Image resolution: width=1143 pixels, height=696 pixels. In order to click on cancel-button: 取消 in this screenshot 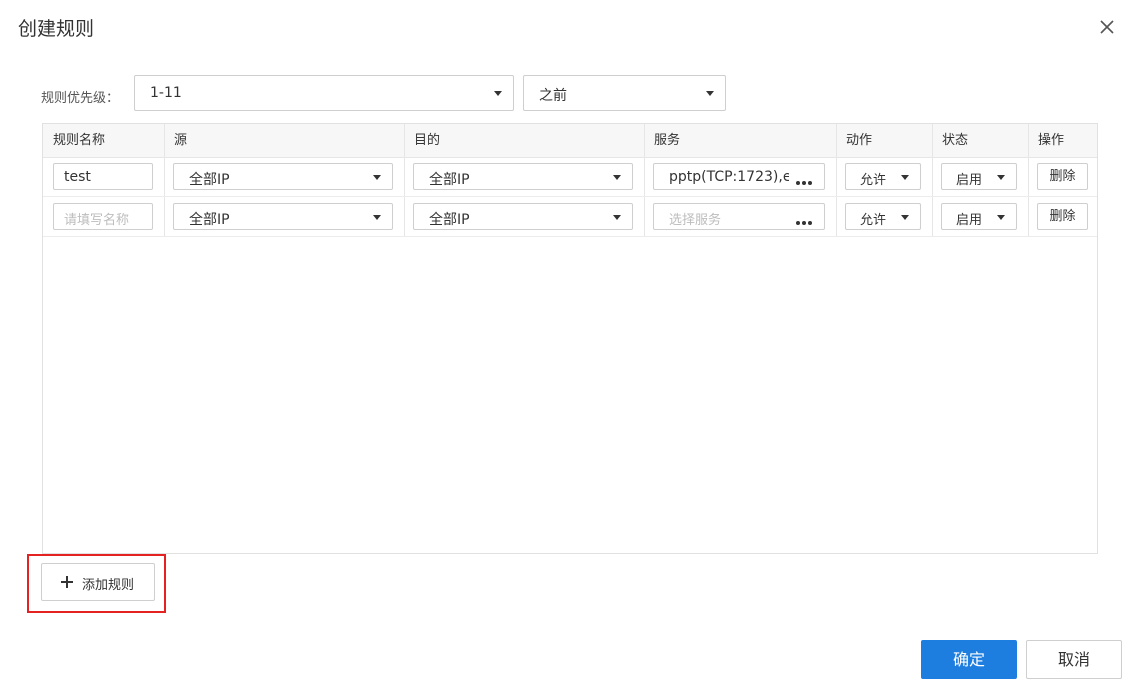, I will do `click(1074, 659)`.